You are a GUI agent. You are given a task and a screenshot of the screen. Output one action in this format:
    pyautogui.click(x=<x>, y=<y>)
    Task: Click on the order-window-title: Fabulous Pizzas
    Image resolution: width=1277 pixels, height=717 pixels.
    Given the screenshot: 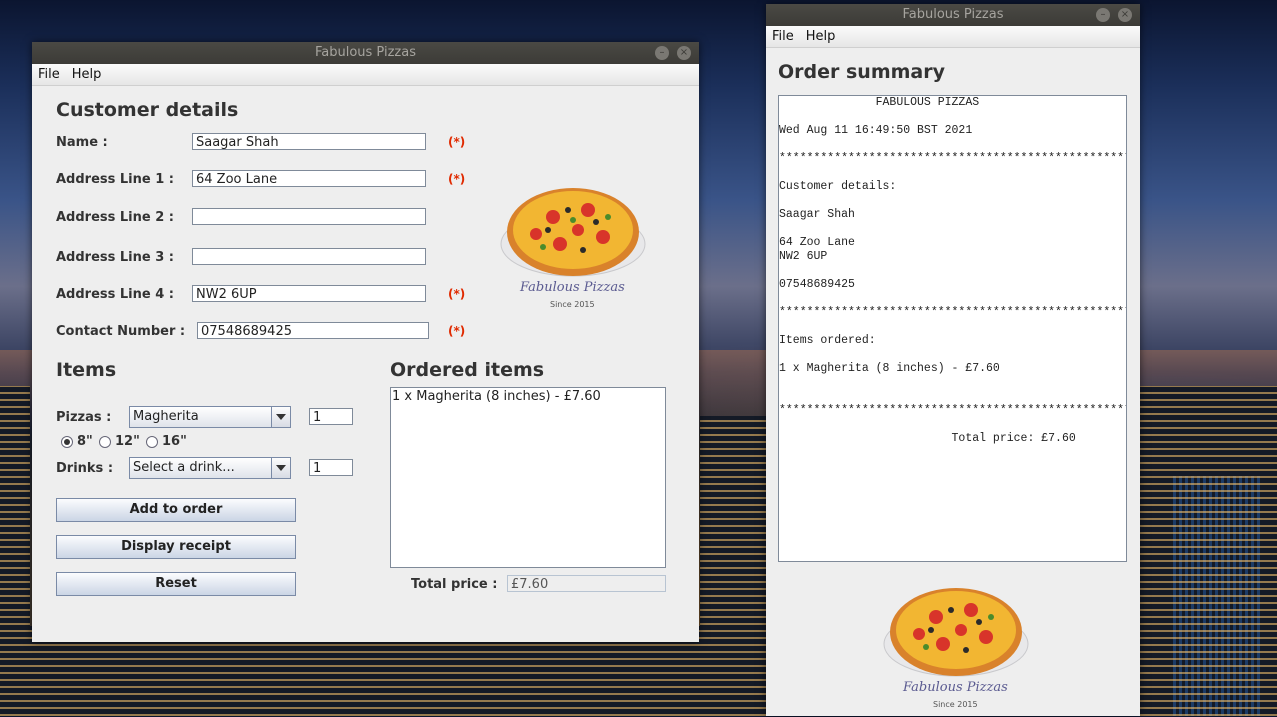 What is the action you would take?
    pyautogui.click(x=365, y=52)
    